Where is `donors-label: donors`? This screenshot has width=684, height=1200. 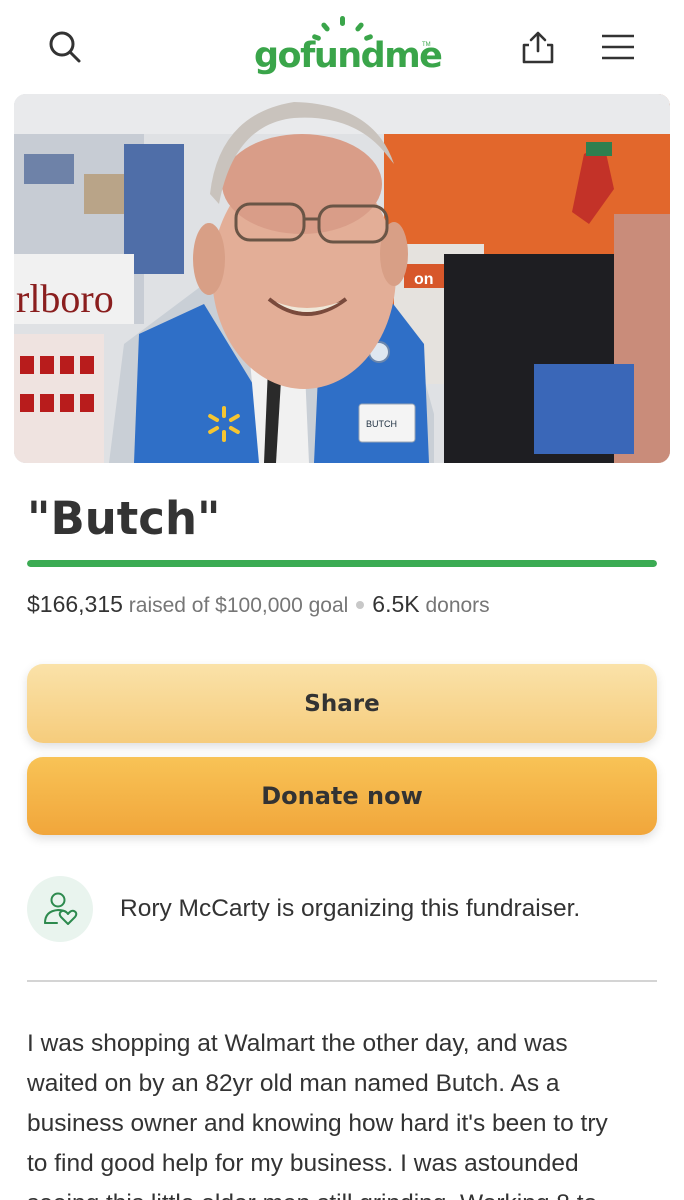 donors-label: donors is located at coordinates (457, 605).